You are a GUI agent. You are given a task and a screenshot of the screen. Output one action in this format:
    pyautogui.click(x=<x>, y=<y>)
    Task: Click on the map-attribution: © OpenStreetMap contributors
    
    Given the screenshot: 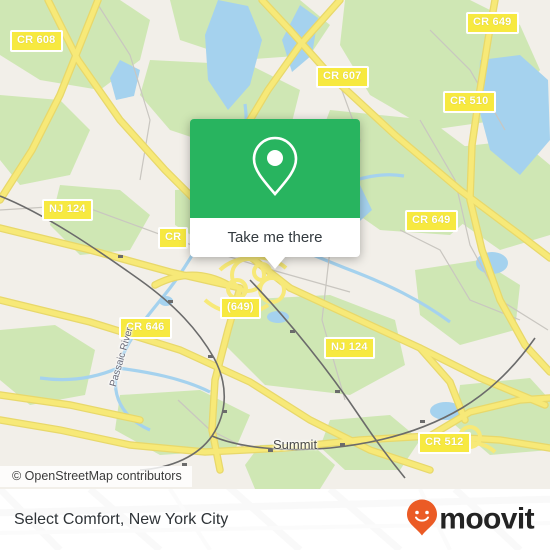 What is the action you would take?
    pyautogui.click(x=96, y=476)
    